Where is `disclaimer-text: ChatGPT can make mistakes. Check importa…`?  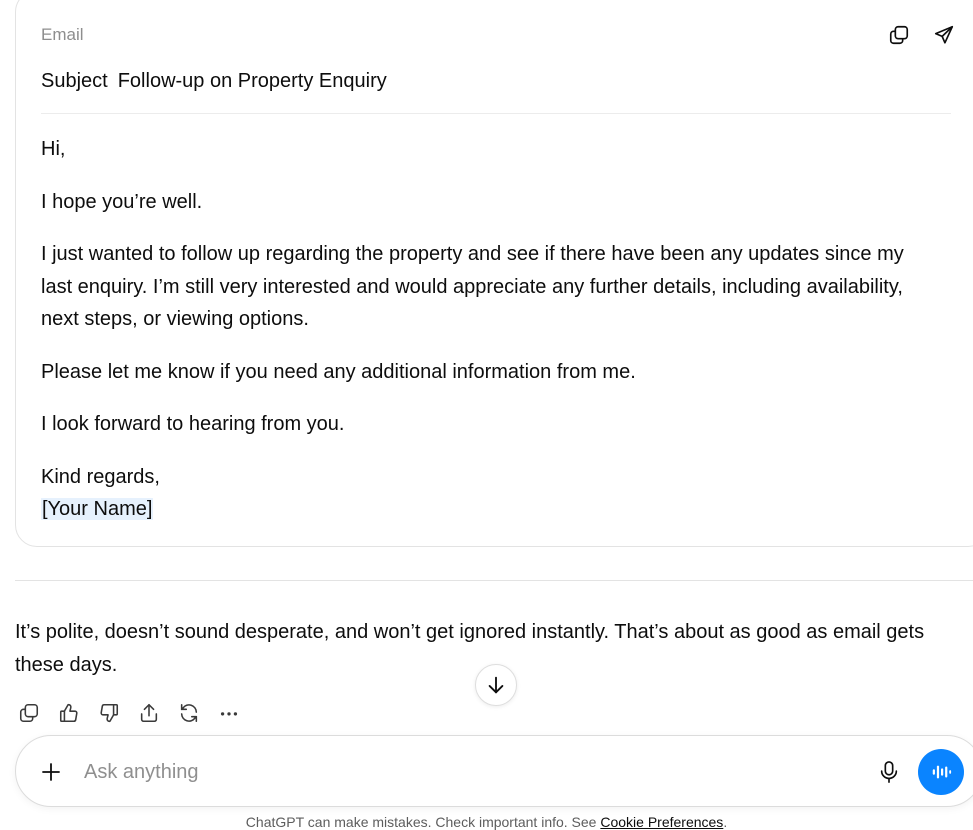 disclaimer-text: ChatGPT can make mistakes. Check importa… is located at coordinates (423, 822).